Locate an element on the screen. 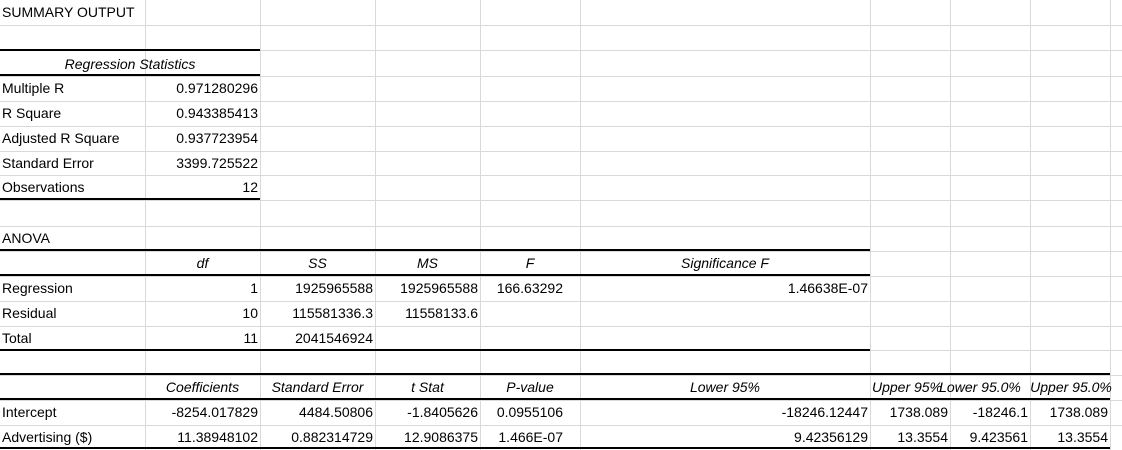  anova-row-total-ss: 2041546924 is located at coordinates (317, 338).